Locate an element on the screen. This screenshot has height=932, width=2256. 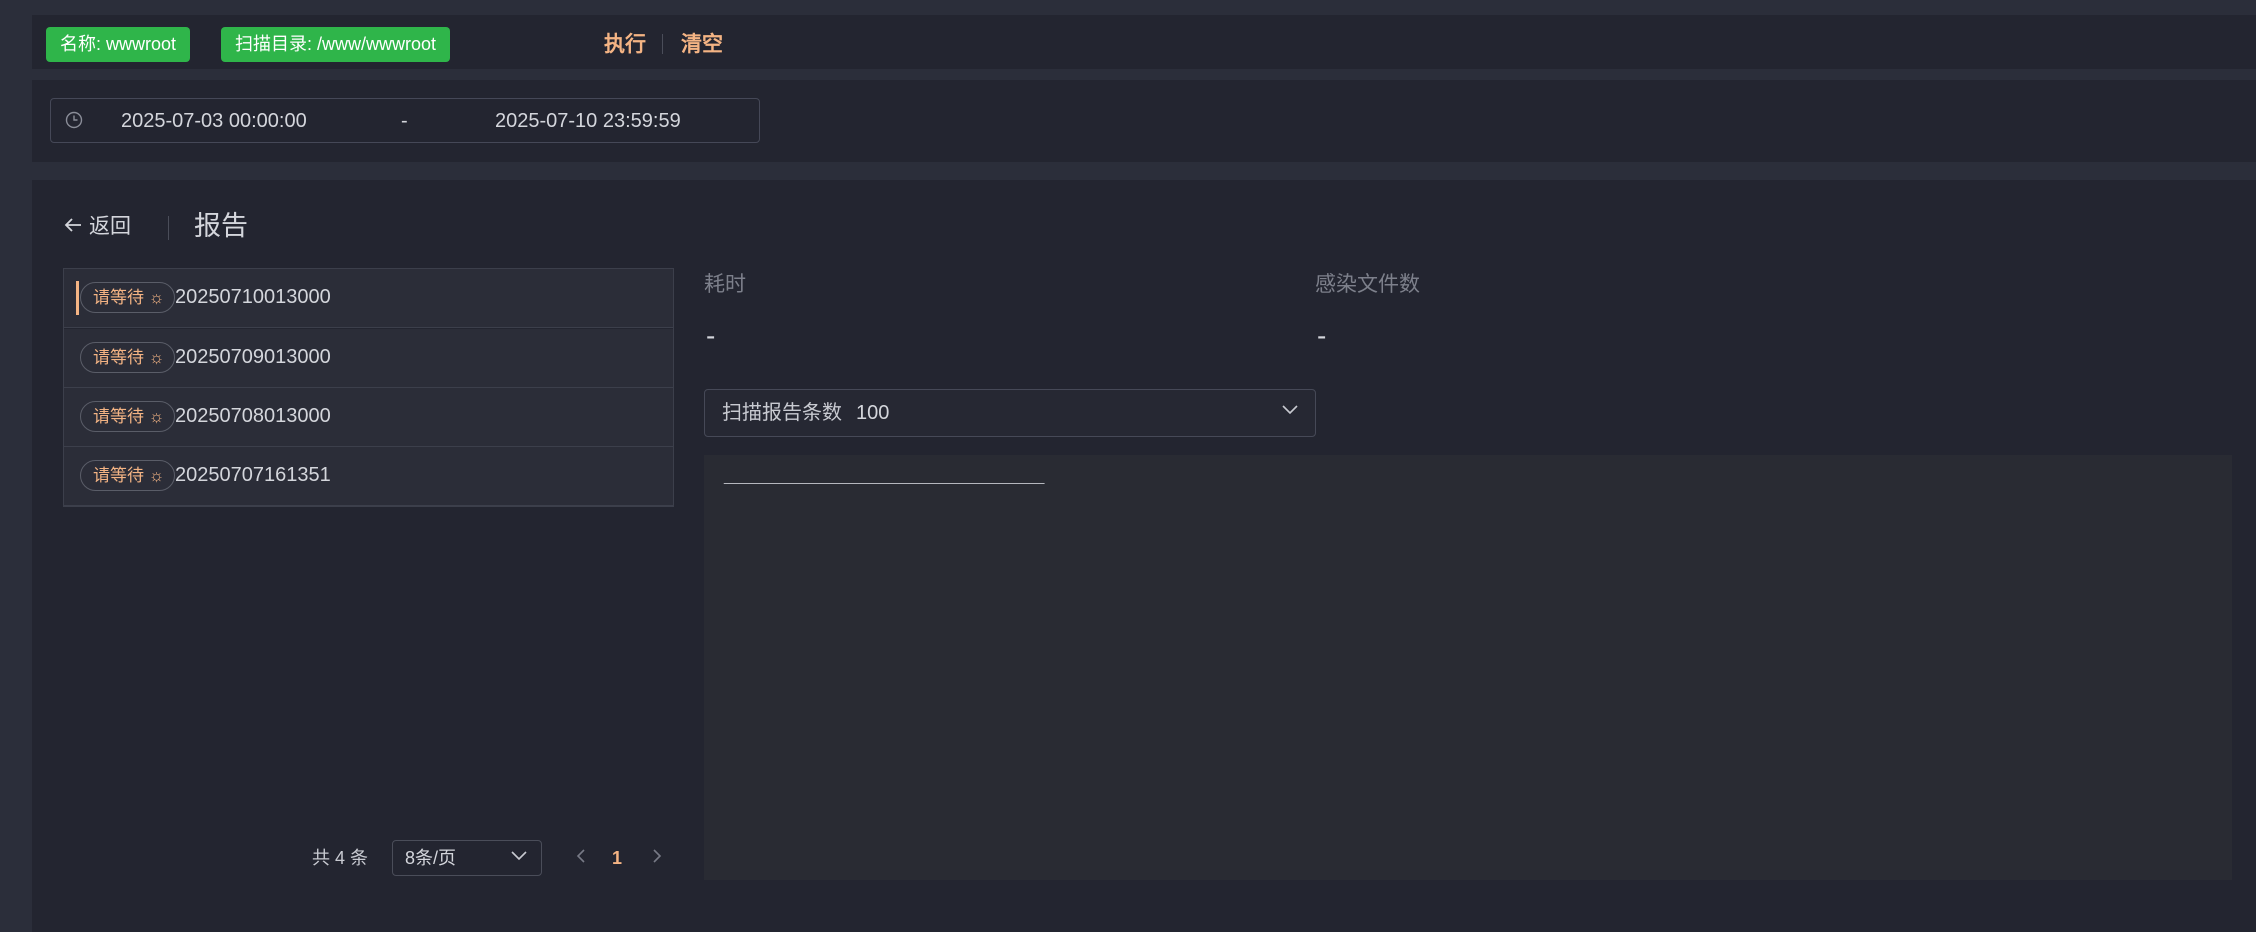
list-item: 请等待 ☼ 20250709013000 is located at coordinates (368, 358).